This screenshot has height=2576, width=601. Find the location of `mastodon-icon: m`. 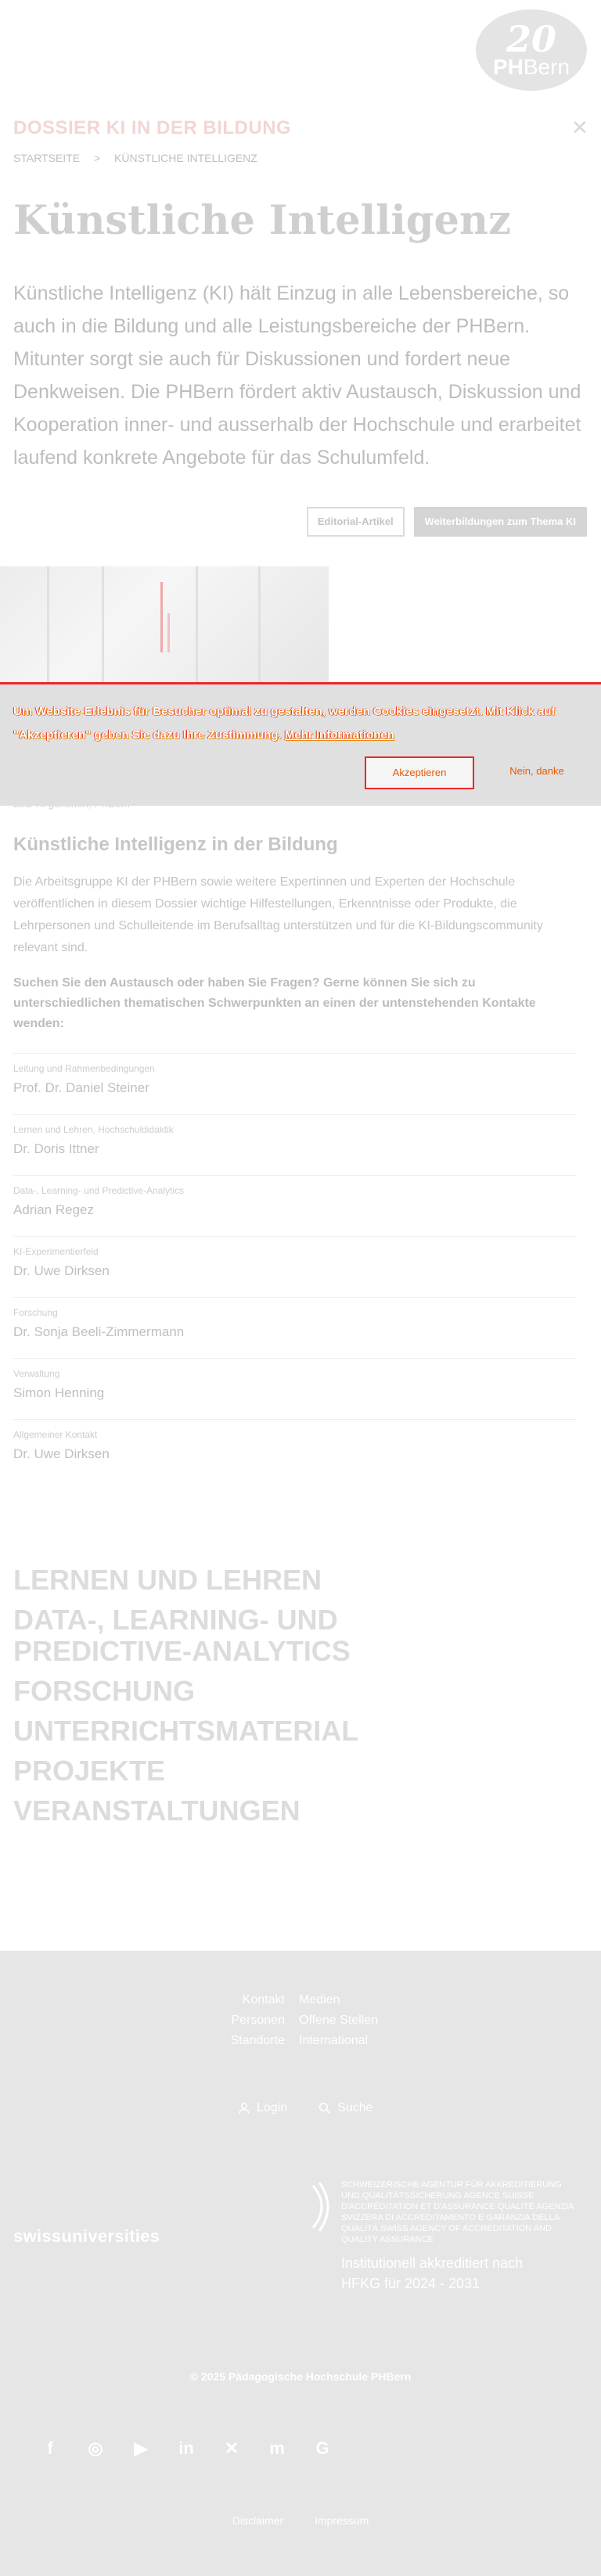

mastodon-icon: m is located at coordinates (277, 2449).